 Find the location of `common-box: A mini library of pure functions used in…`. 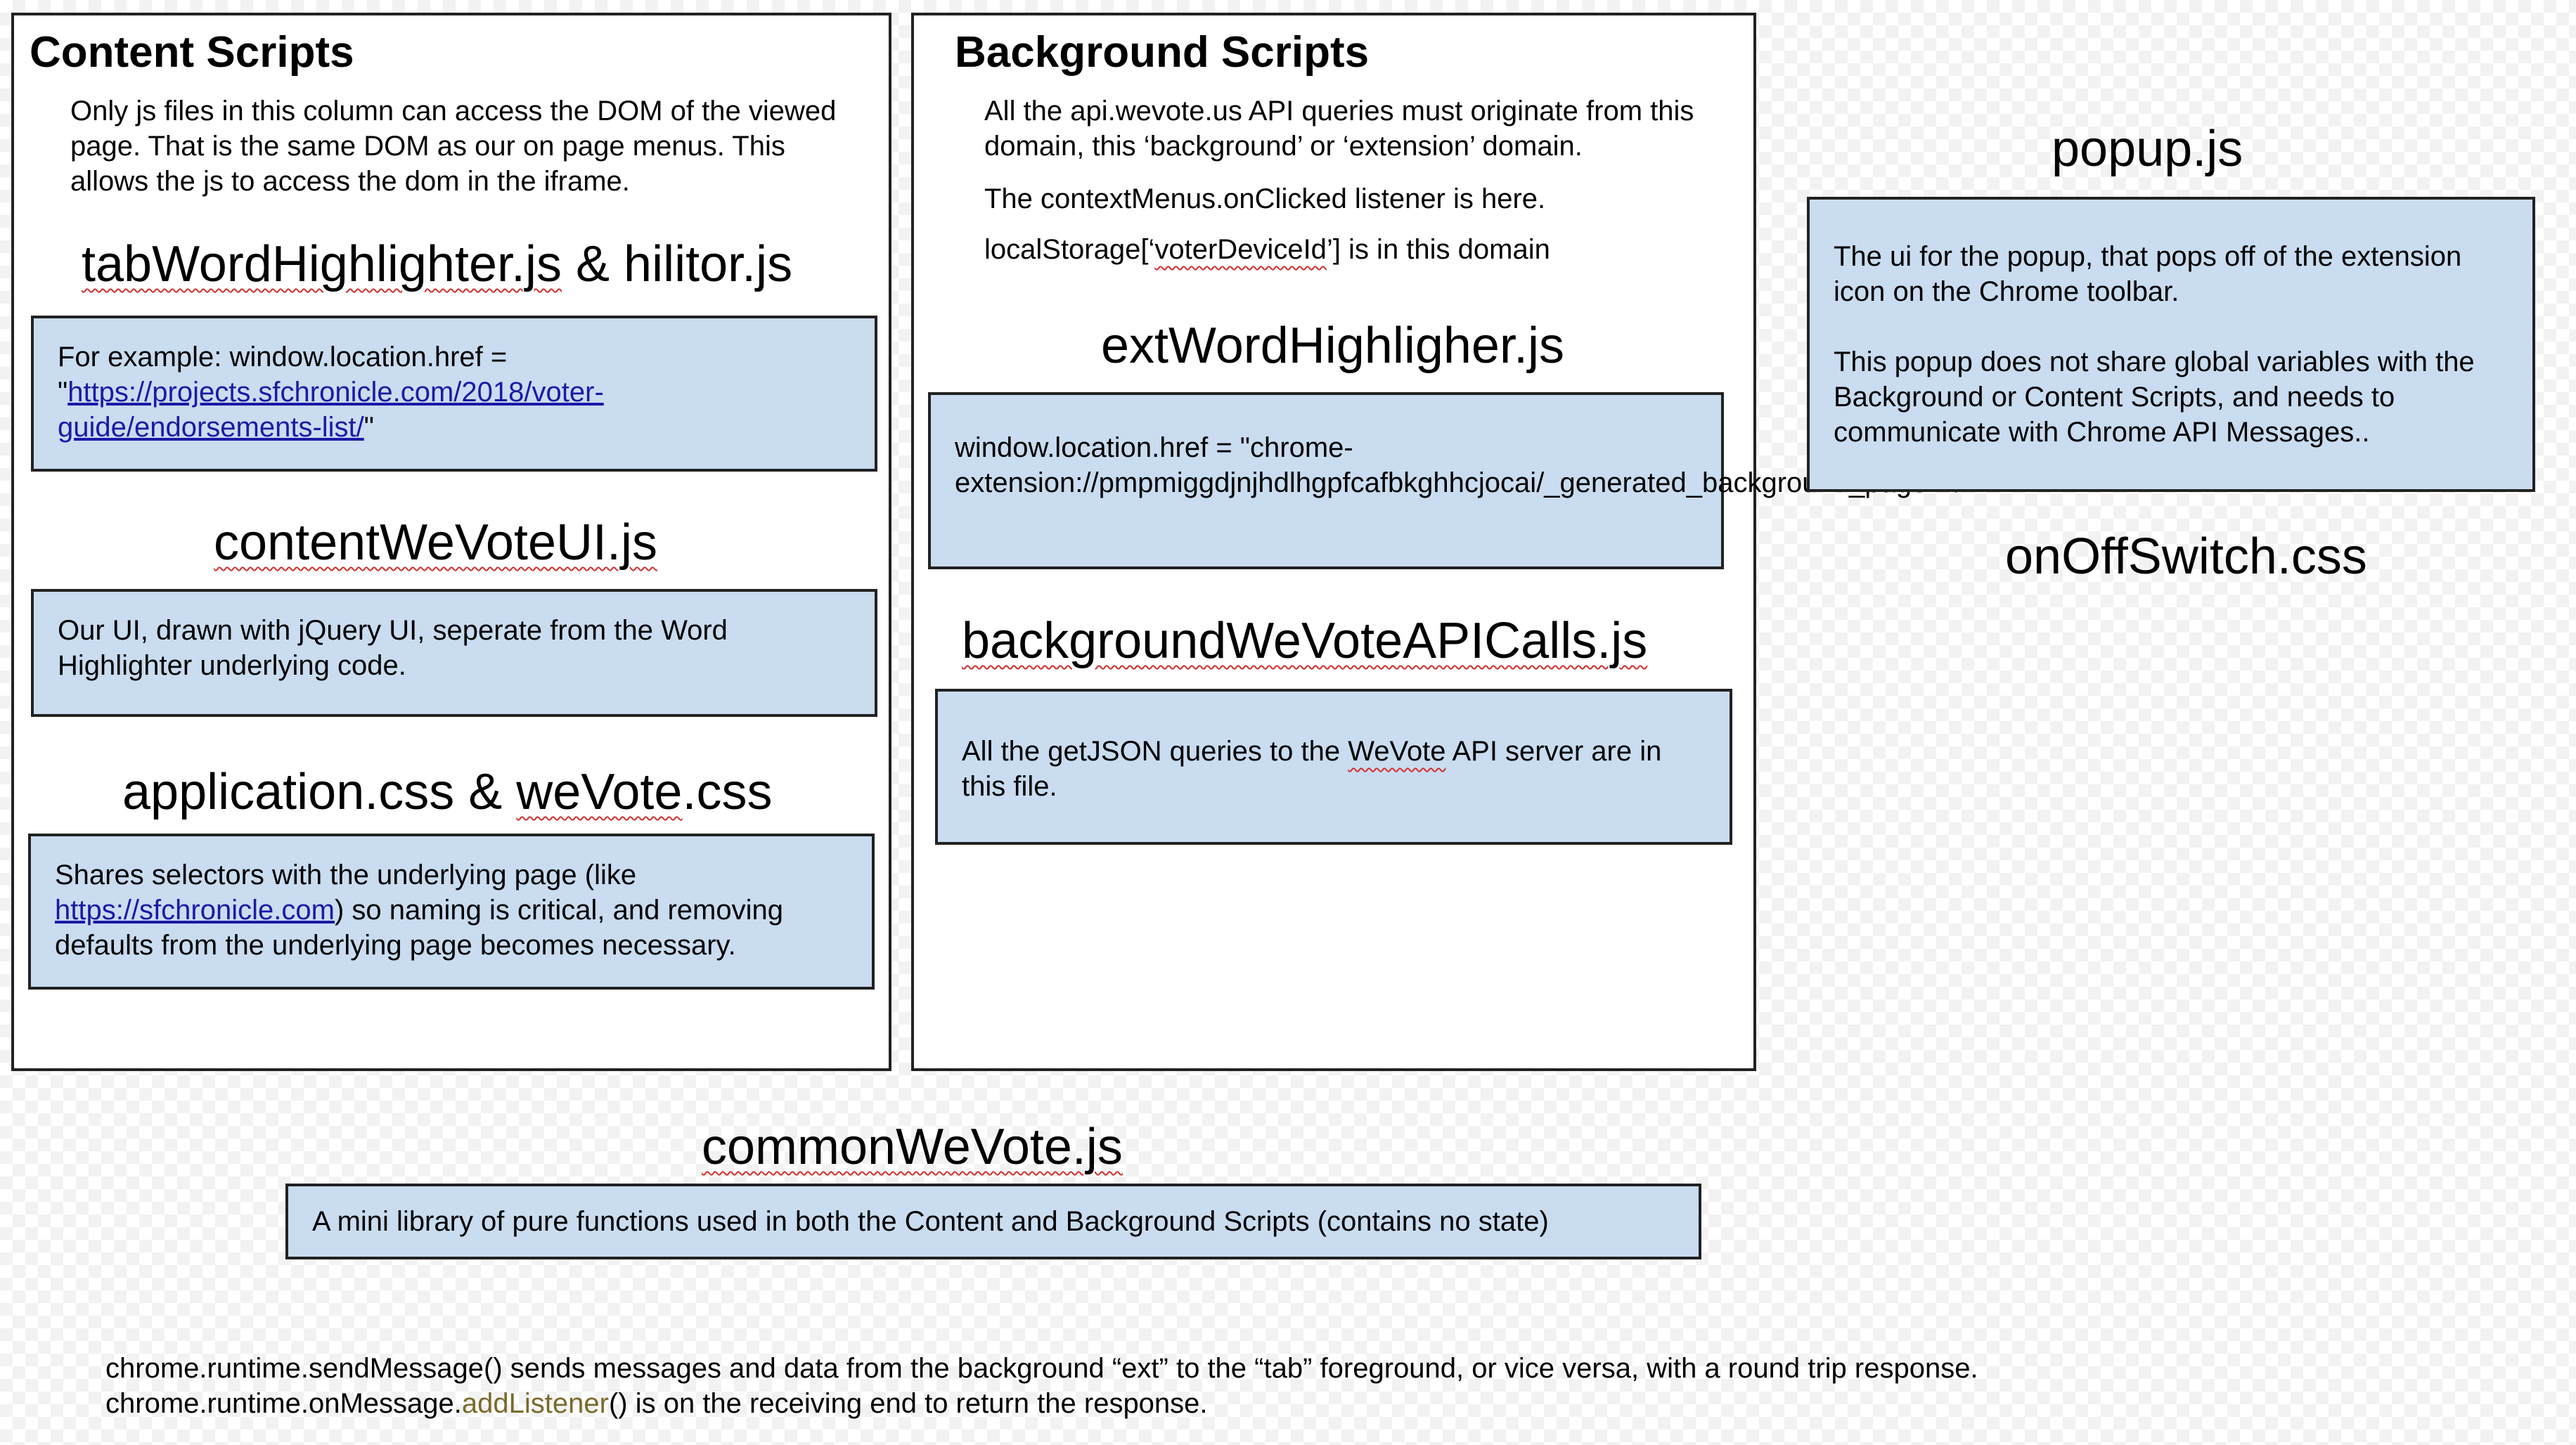

common-box: A mini library of pure functions used in… is located at coordinates (993, 1221).